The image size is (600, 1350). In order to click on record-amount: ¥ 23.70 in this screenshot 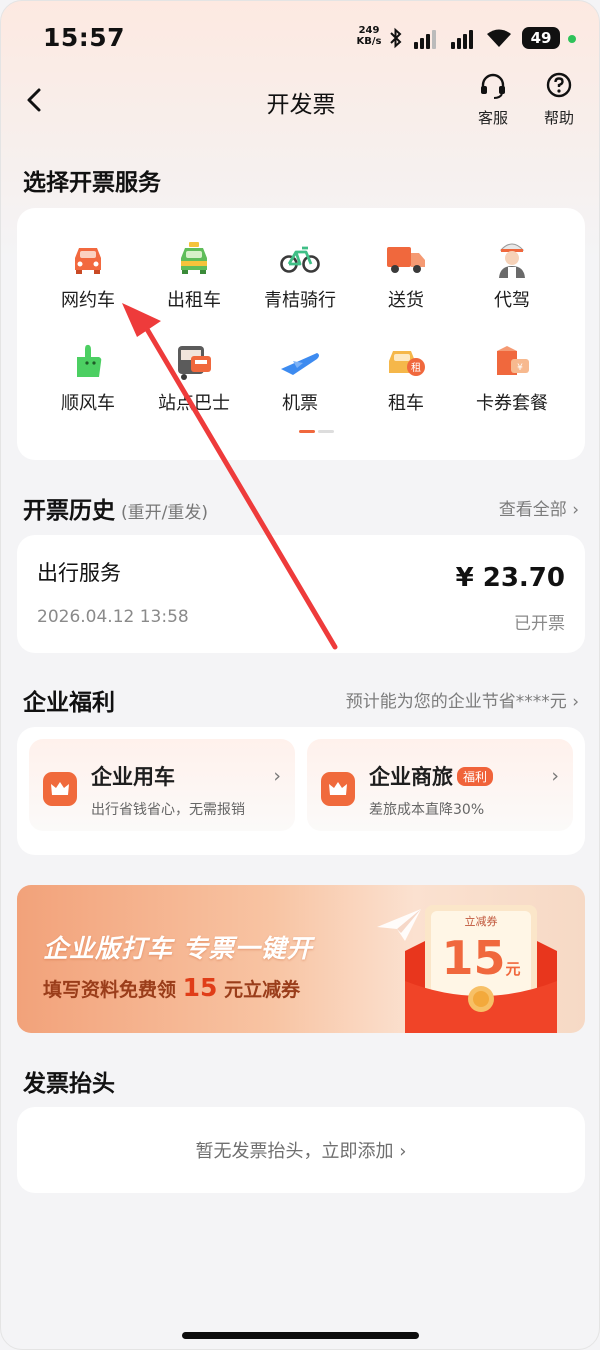, I will do `click(510, 578)`.